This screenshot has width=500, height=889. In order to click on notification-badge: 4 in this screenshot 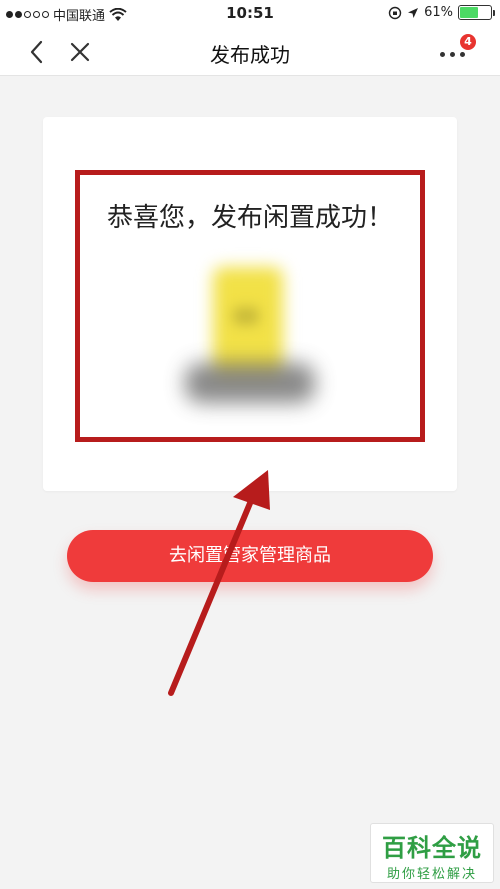, I will do `click(468, 42)`.